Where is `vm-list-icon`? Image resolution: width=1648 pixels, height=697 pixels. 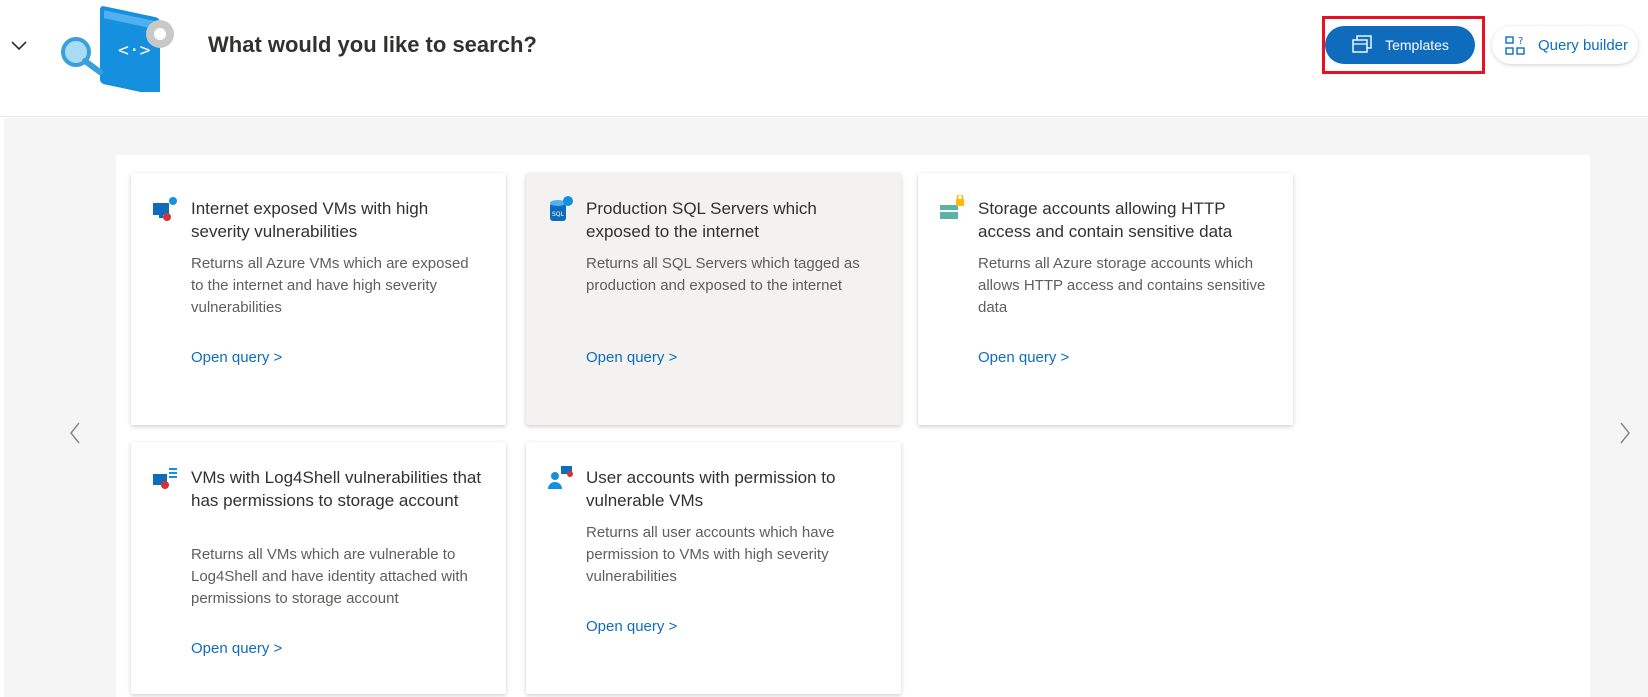 vm-list-icon is located at coordinates (165, 478).